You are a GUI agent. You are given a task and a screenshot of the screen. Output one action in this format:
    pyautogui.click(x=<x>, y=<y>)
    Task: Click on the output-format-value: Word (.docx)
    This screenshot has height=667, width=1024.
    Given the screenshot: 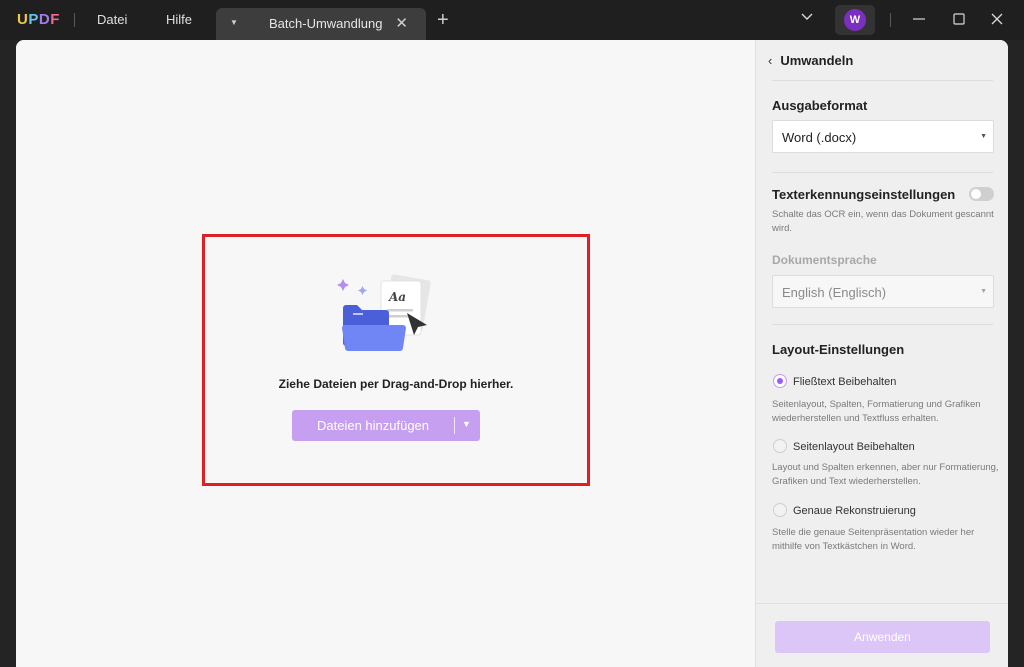 What is the action you would take?
    pyautogui.click(x=819, y=137)
    